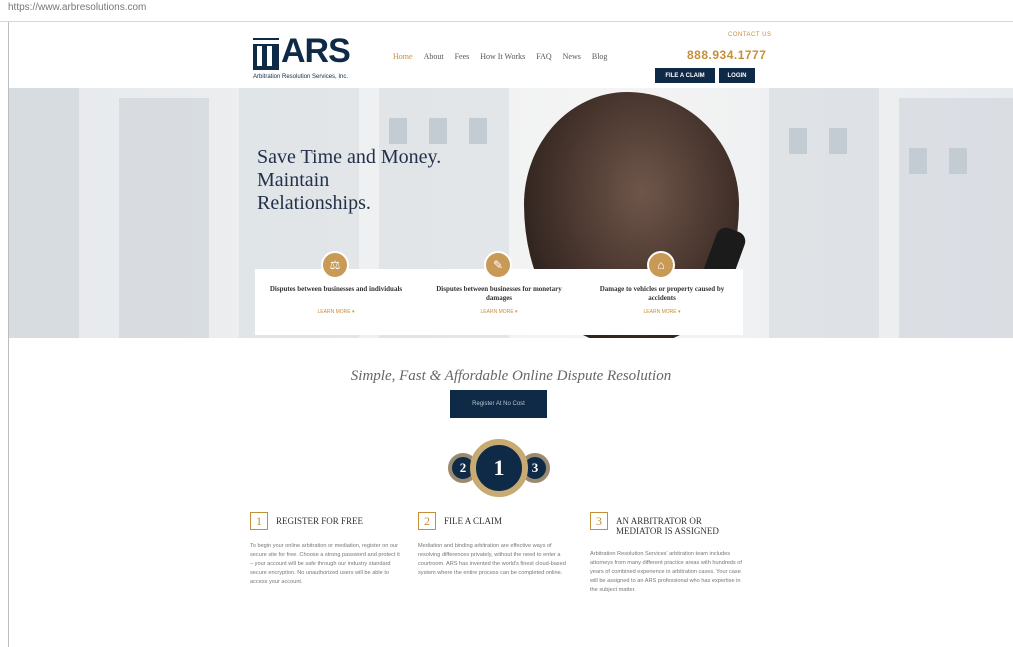  I want to click on url-text: https://www.arbresolutions.com, so click(77, 7).